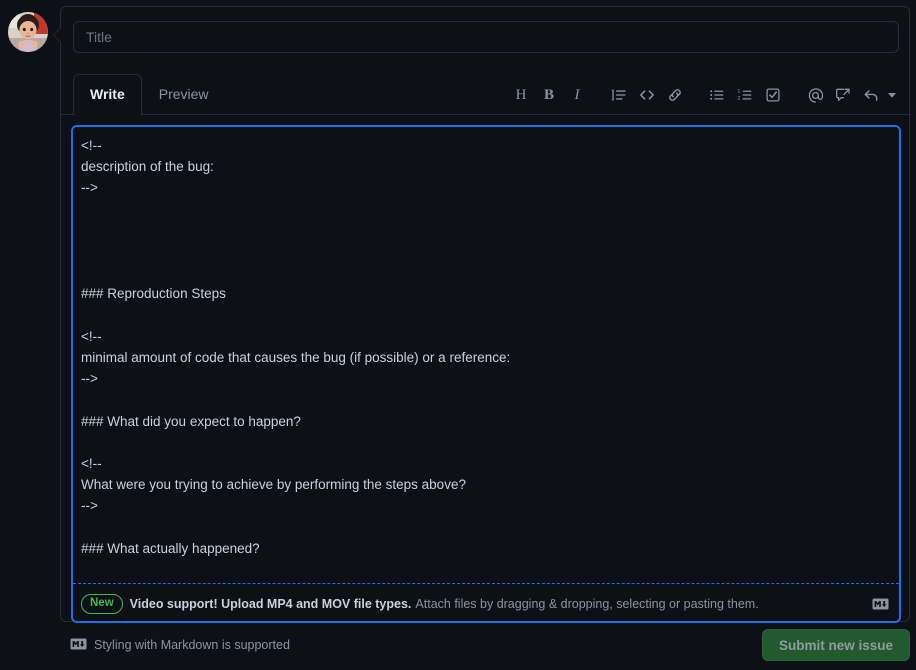  I want to click on tab-preview: Preview, so click(184, 94).